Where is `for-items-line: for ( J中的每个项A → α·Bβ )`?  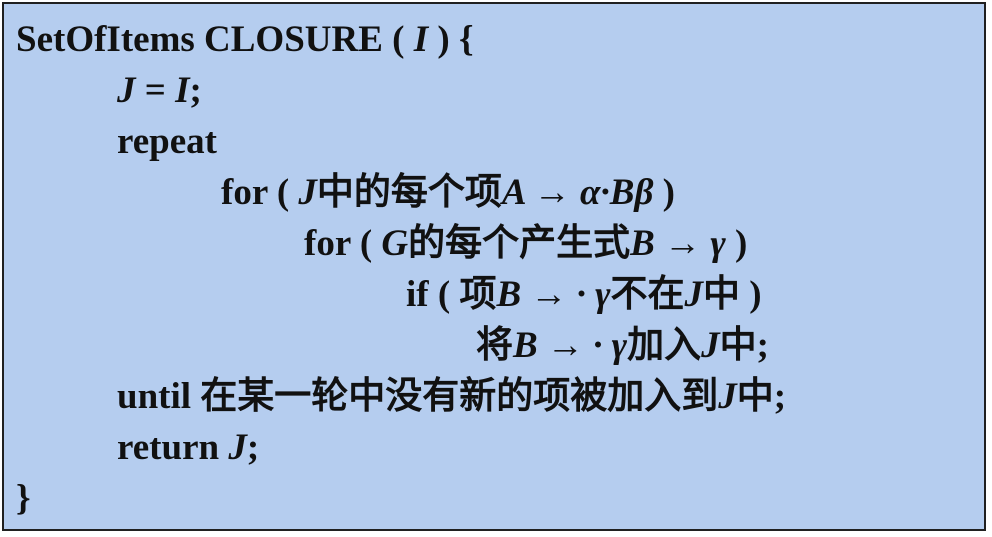
for-items-line: for ( J中的每个项A → α·Bβ ) is located at coordinates (448, 193).